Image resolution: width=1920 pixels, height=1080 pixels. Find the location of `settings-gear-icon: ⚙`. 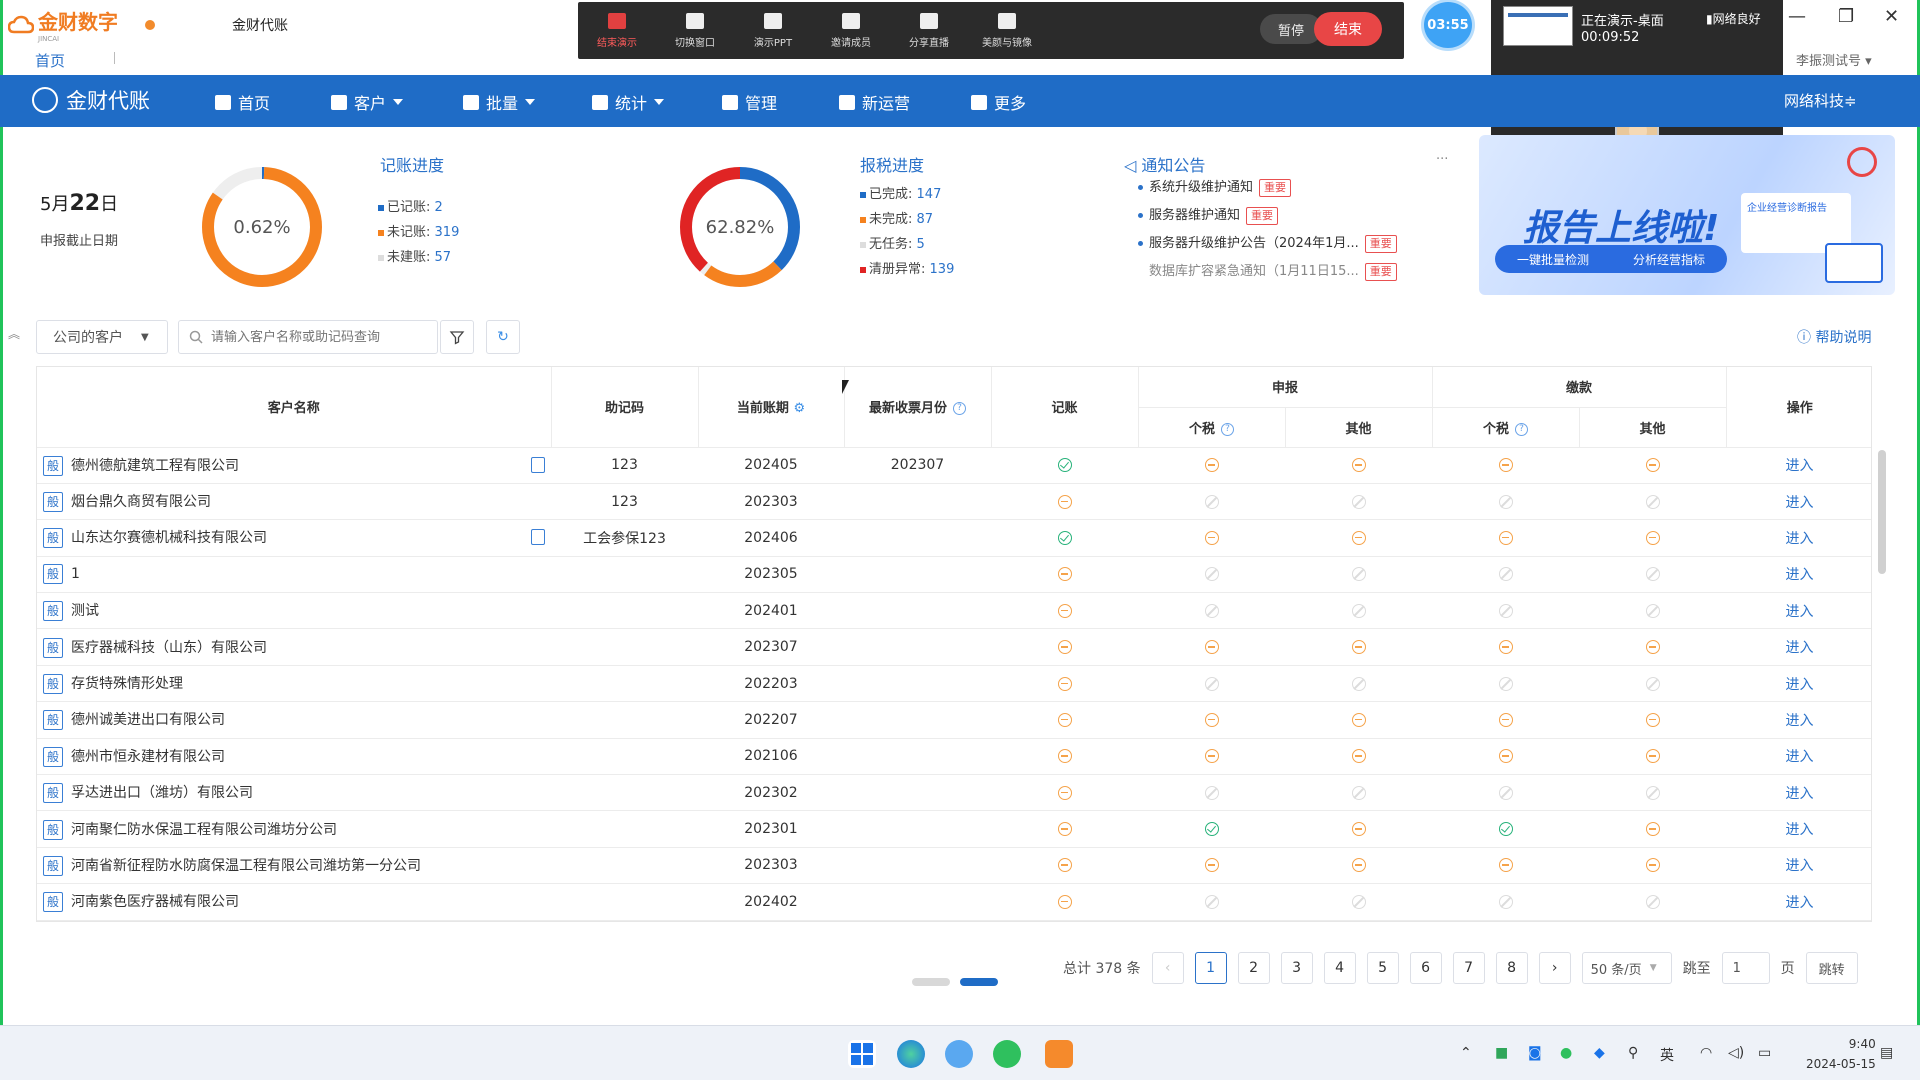

settings-gear-icon: ⚙ is located at coordinates (799, 408).